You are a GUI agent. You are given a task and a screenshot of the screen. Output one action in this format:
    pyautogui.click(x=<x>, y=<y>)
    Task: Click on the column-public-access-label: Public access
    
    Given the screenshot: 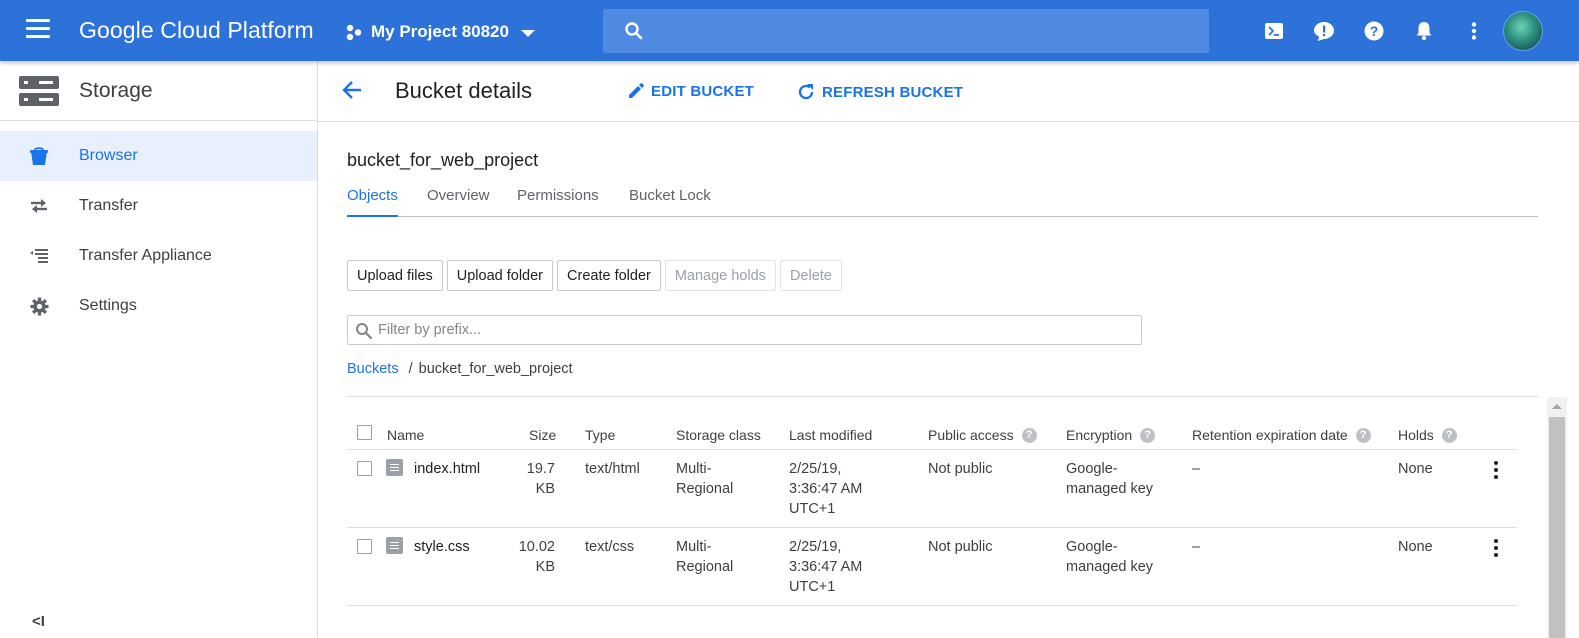 What is the action you would take?
    pyautogui.click(x=971, y=435)
    